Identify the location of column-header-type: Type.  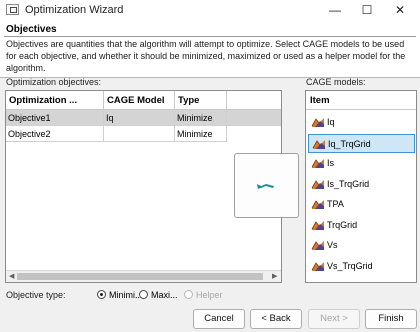
(201, 100).